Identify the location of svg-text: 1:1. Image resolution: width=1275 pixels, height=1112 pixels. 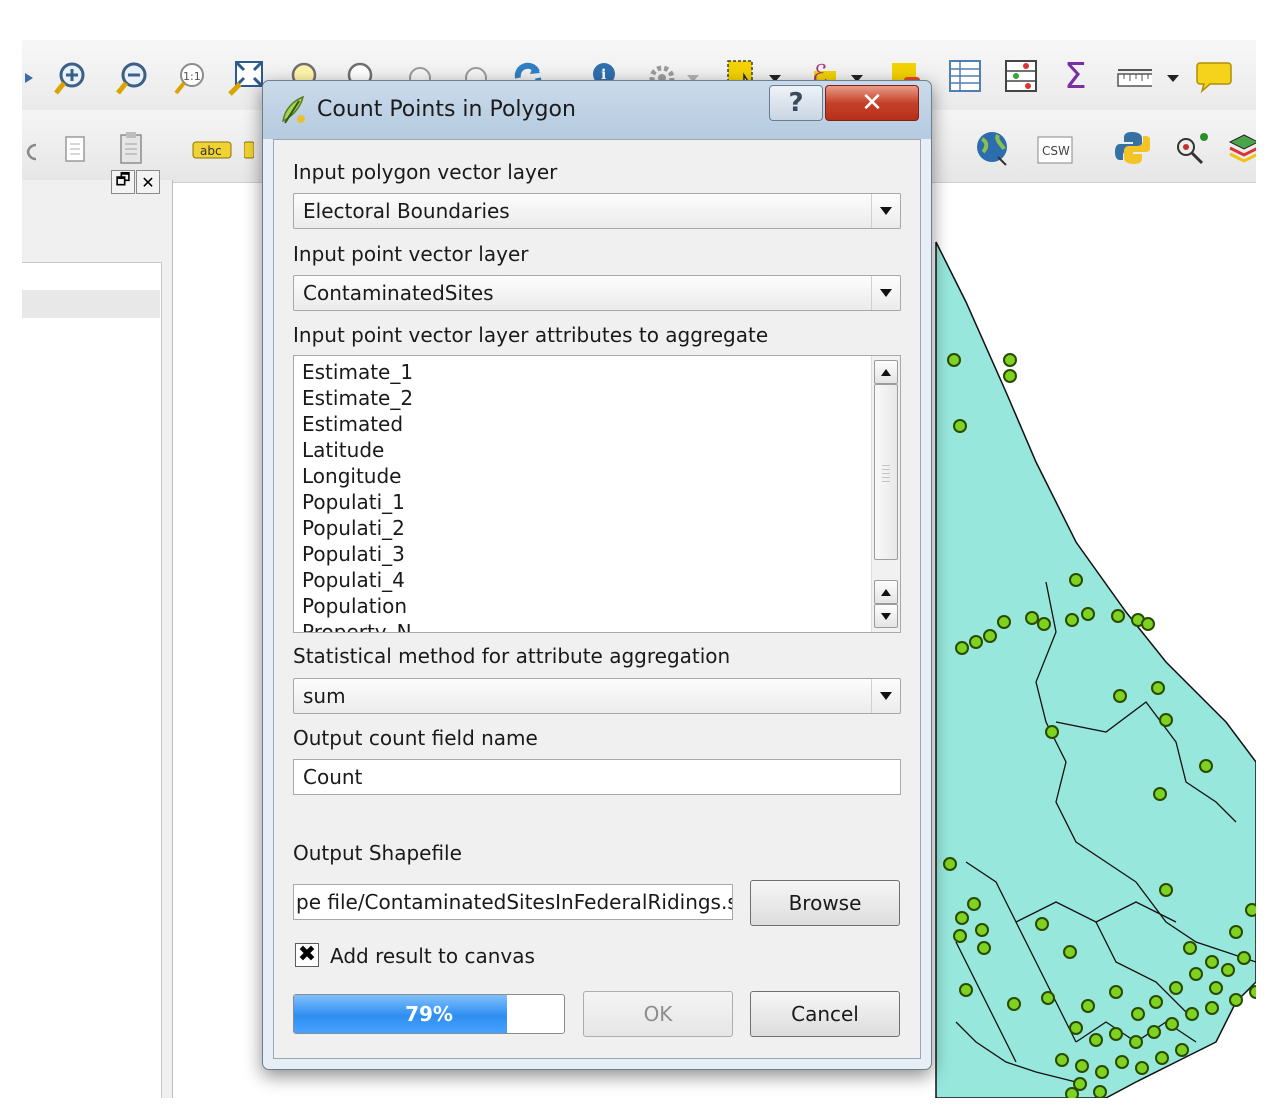
(192, 76).